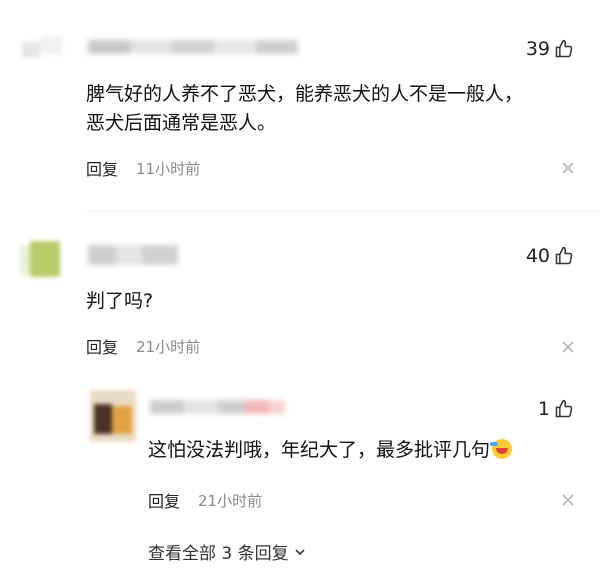 This screenshot has height=568, width=600. I want to click on comment-meta: 回复 11小时前, so click(143, 168).